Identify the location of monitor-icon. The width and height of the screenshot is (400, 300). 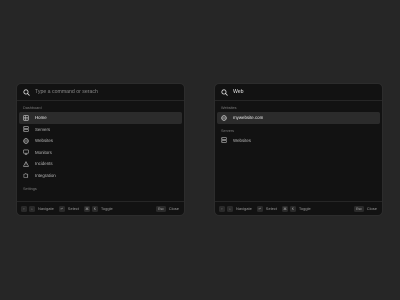
(26, 152).